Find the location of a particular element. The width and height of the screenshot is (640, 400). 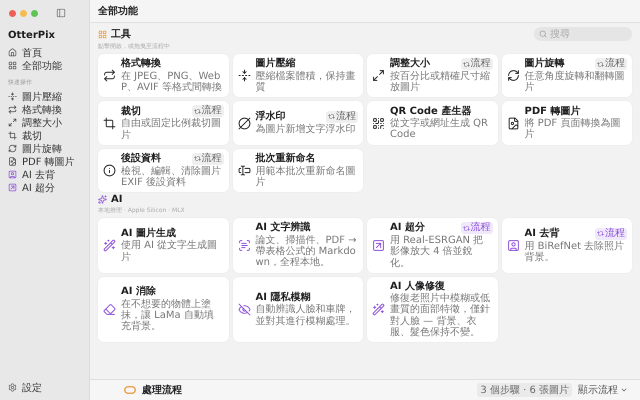

tool-card: PDF 轉圖片 將 PDF 頁面轉換為圖片 is located at coordinates (567, 123).